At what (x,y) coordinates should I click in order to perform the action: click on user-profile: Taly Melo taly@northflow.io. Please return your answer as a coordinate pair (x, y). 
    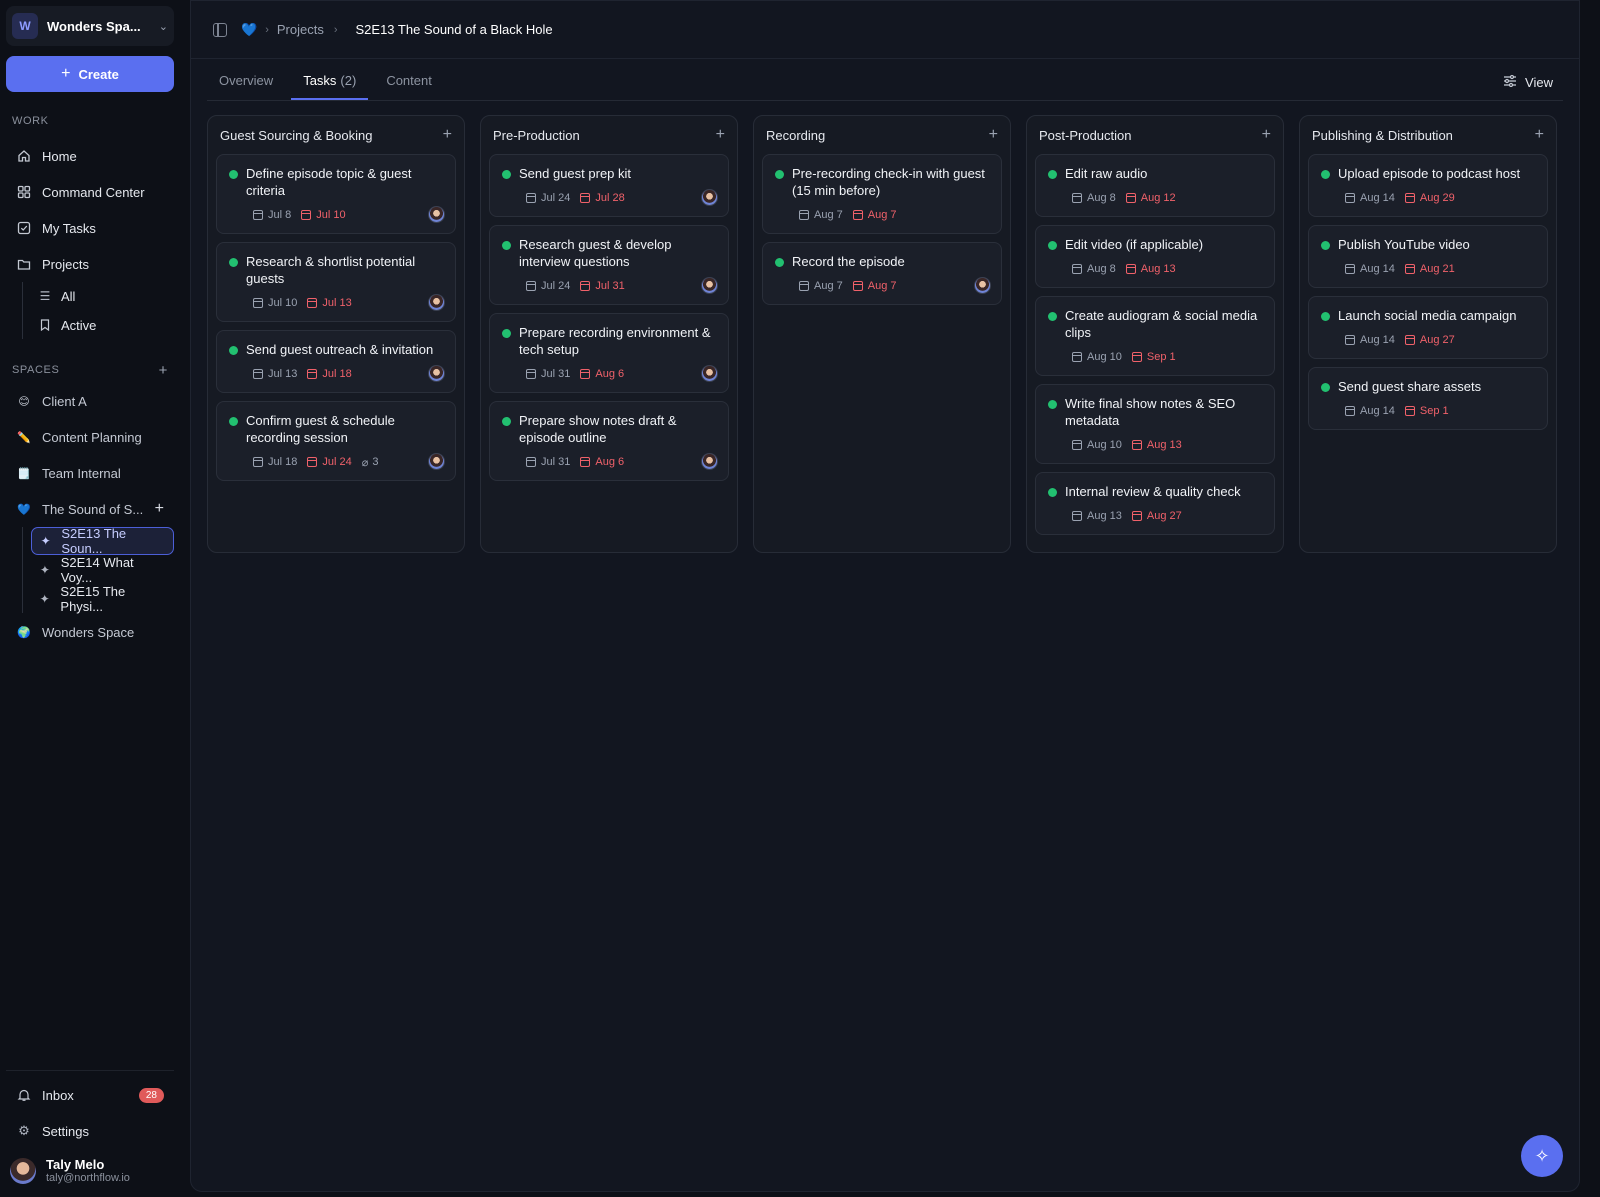
    Looking at the image, I should click on (90, 1170).